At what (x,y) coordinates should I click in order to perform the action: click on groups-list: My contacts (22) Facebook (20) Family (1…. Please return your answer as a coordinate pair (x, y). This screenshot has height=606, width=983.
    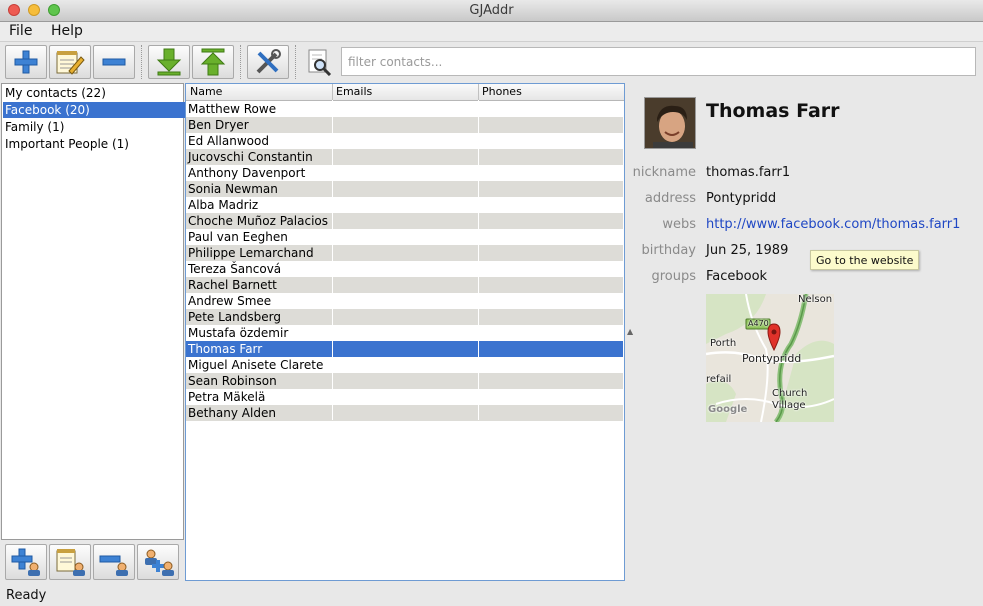
    Looking at the image, I should click on (93, 311).